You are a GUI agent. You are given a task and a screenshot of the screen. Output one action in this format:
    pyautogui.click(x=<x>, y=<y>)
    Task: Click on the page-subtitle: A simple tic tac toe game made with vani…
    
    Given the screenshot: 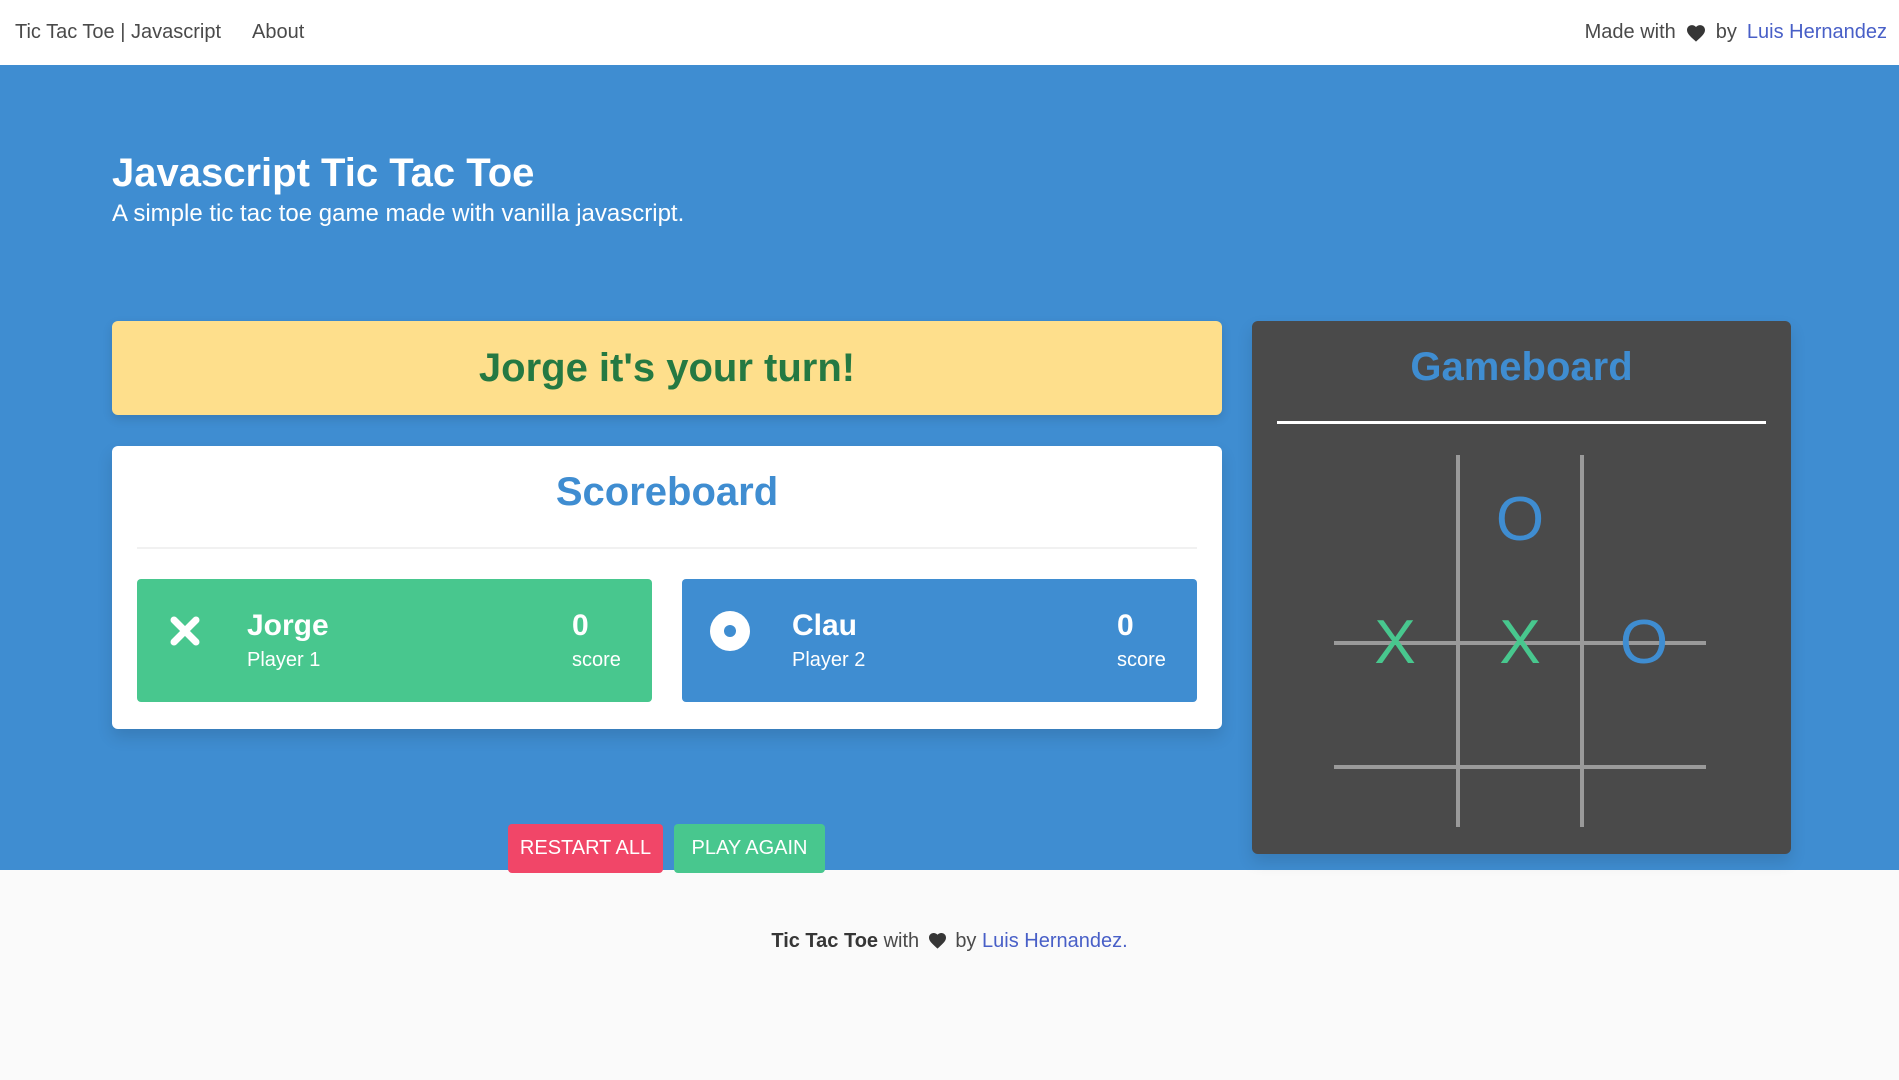 What is the action you would take?
    pyautogui.click(x=398, y=213)
    